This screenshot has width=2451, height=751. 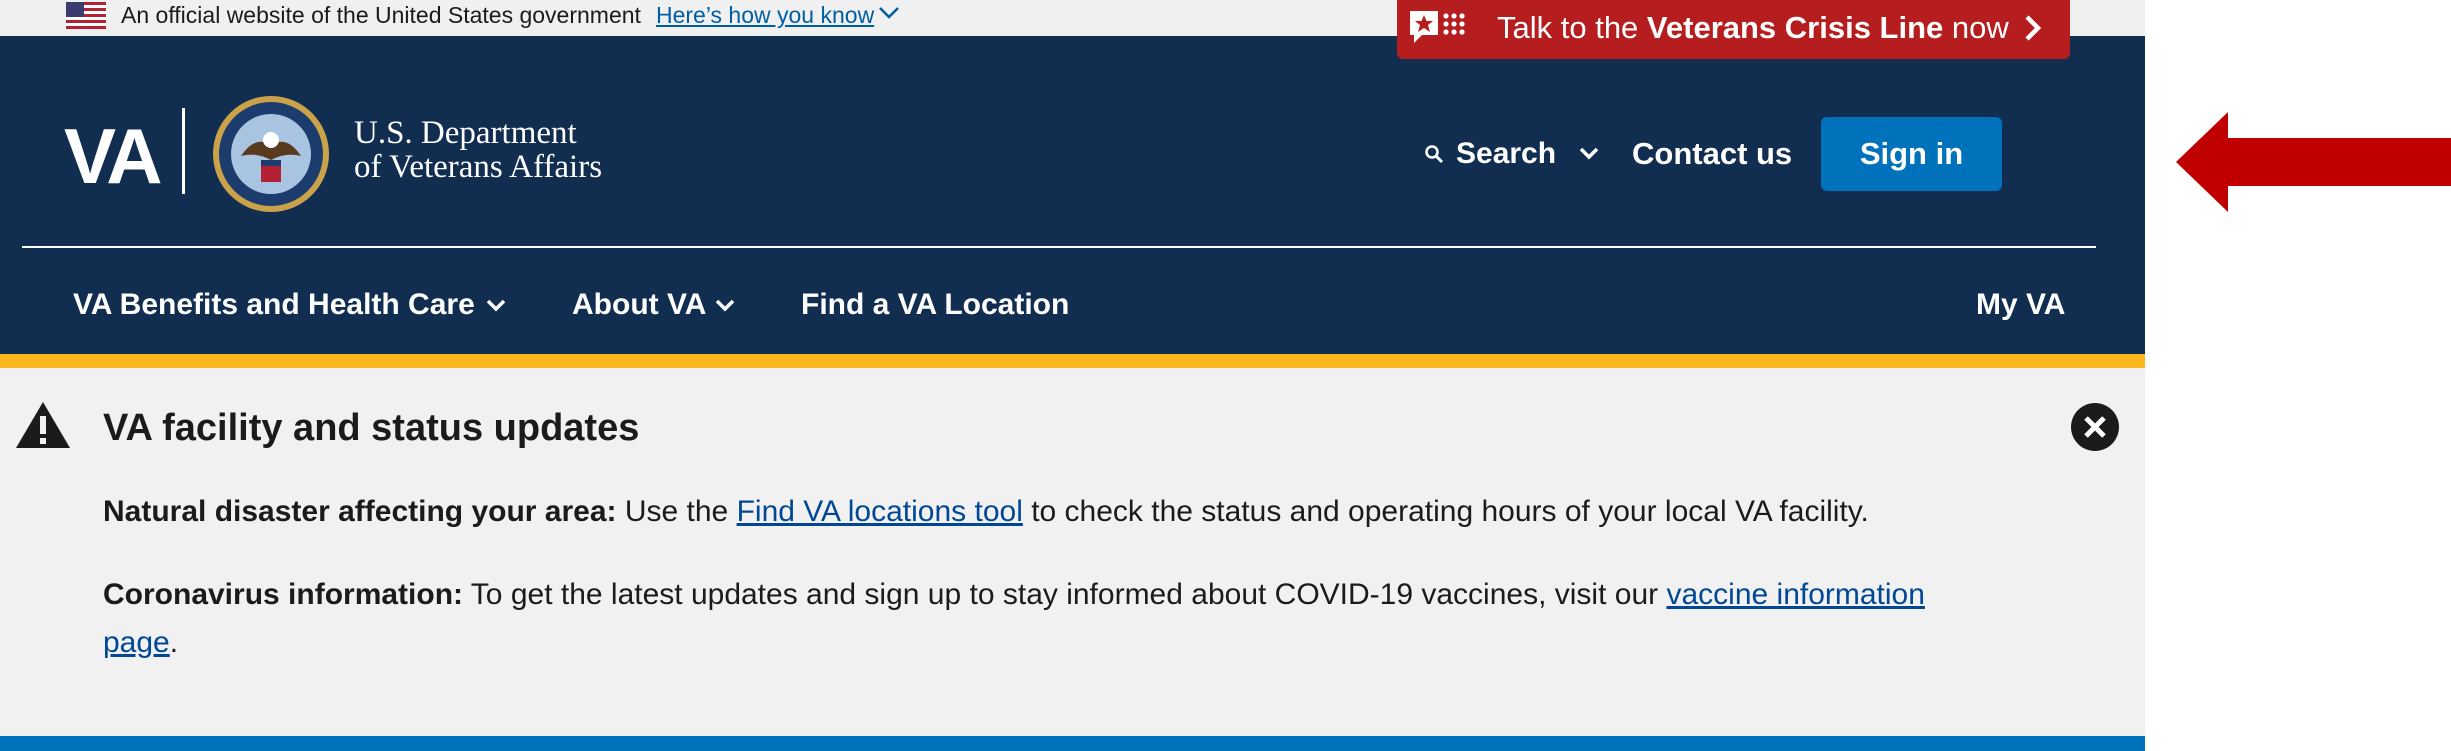 I want to click on va-wordmark: VA, so click(x=113, y=156).